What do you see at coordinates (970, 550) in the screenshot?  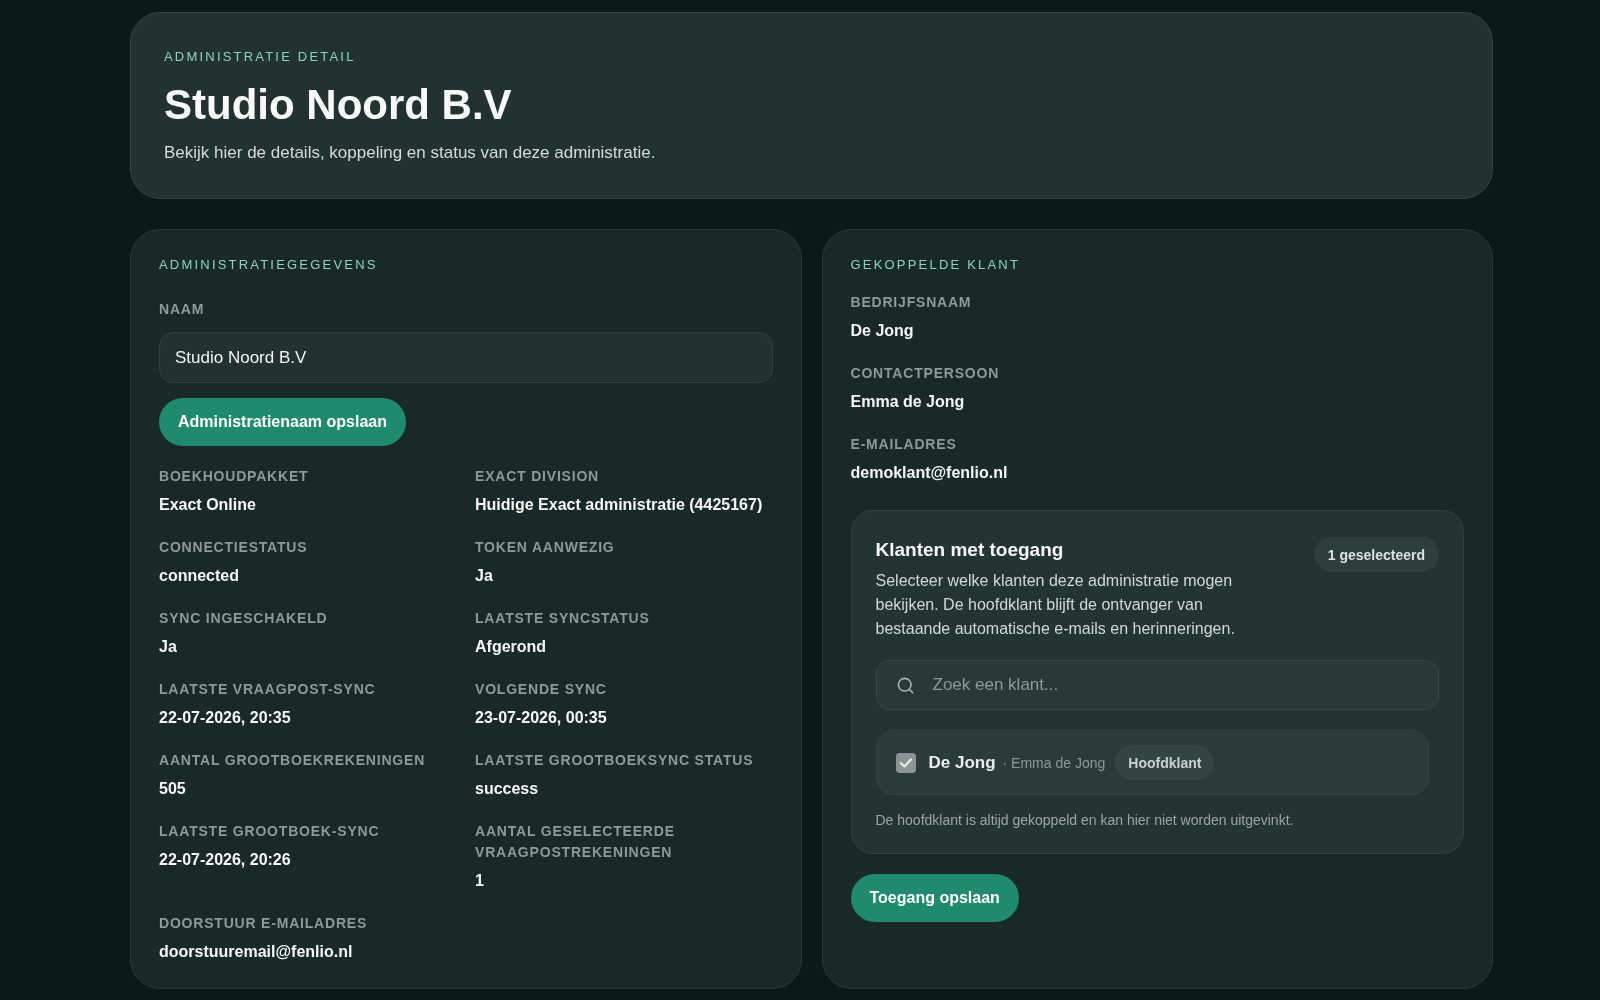 I see `panel-title: Klanten met toegang` at bounding box center [970, 550].